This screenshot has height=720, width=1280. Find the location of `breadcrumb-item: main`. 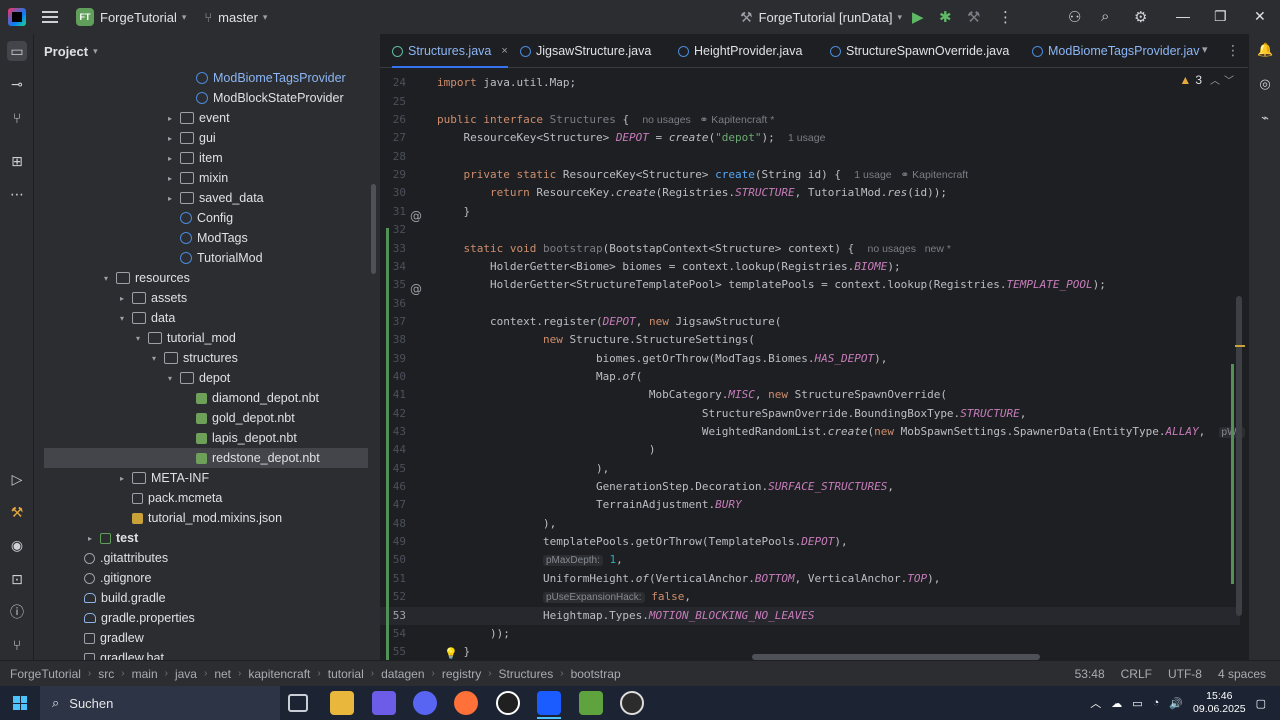

breadcrumb-item: main is located at coordinates (145, 674).